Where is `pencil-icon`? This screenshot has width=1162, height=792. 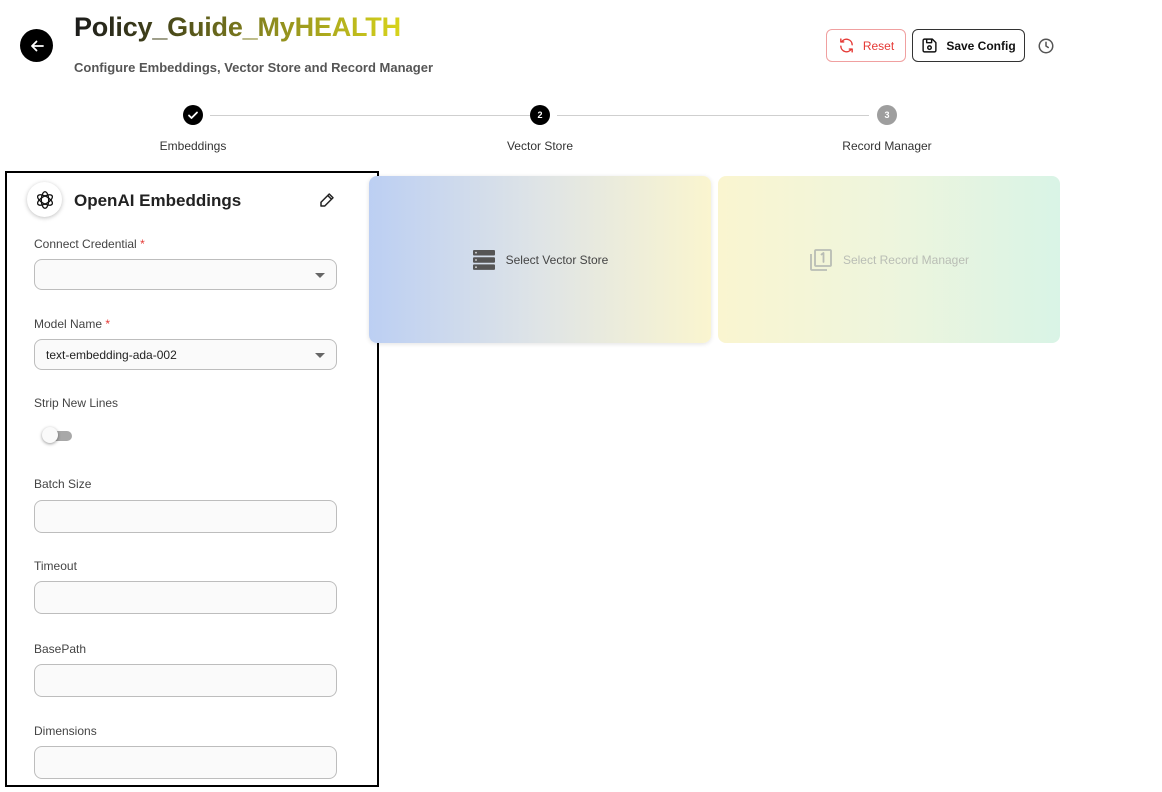 pencil-icon is located at coordinates (327, 200).